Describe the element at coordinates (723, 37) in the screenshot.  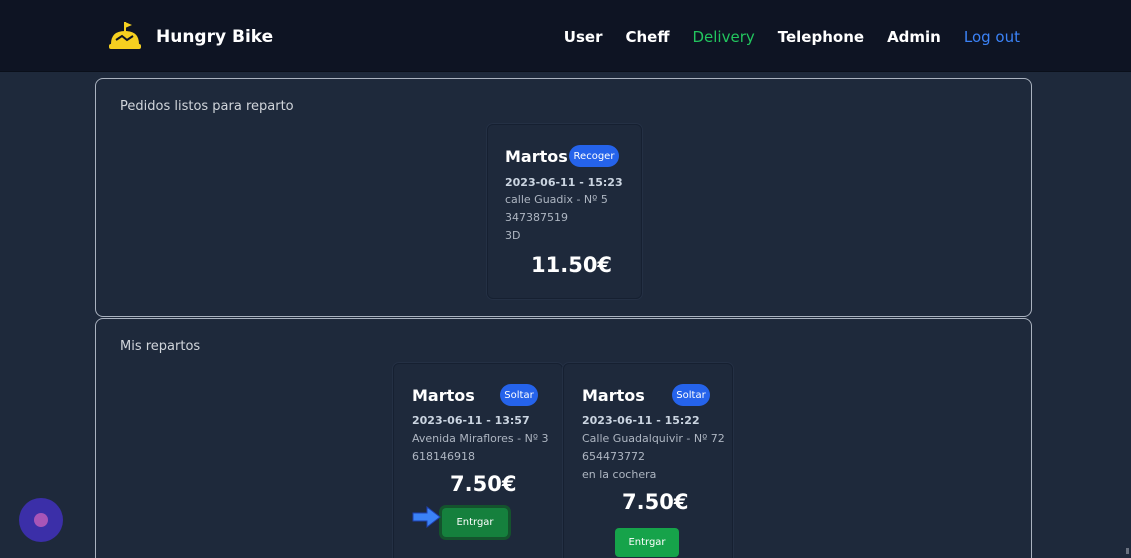
I see `nav-delivery: Delivery` at that location.